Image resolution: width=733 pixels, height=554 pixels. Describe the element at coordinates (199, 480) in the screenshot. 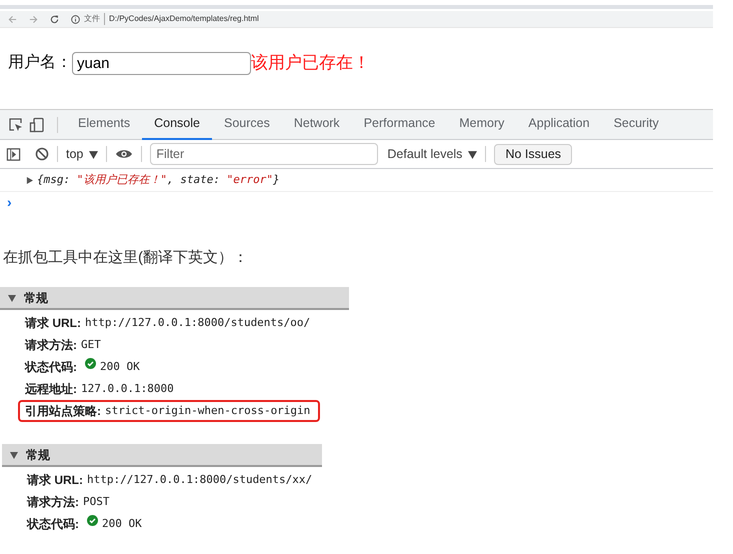

I see `row-value: http://127.0.0.1:8000/students/xx/` at that location.